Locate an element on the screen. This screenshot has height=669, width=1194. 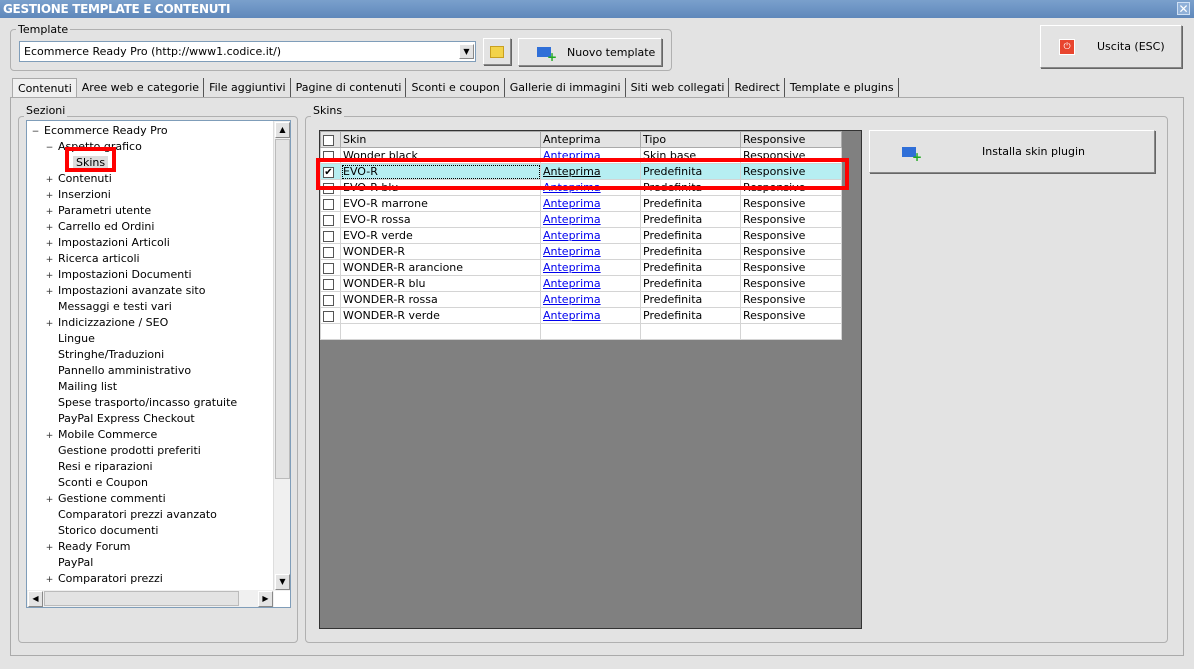
tab-sconti-e-coupon: Sconti e coupon is located at coordinates (455, 87).